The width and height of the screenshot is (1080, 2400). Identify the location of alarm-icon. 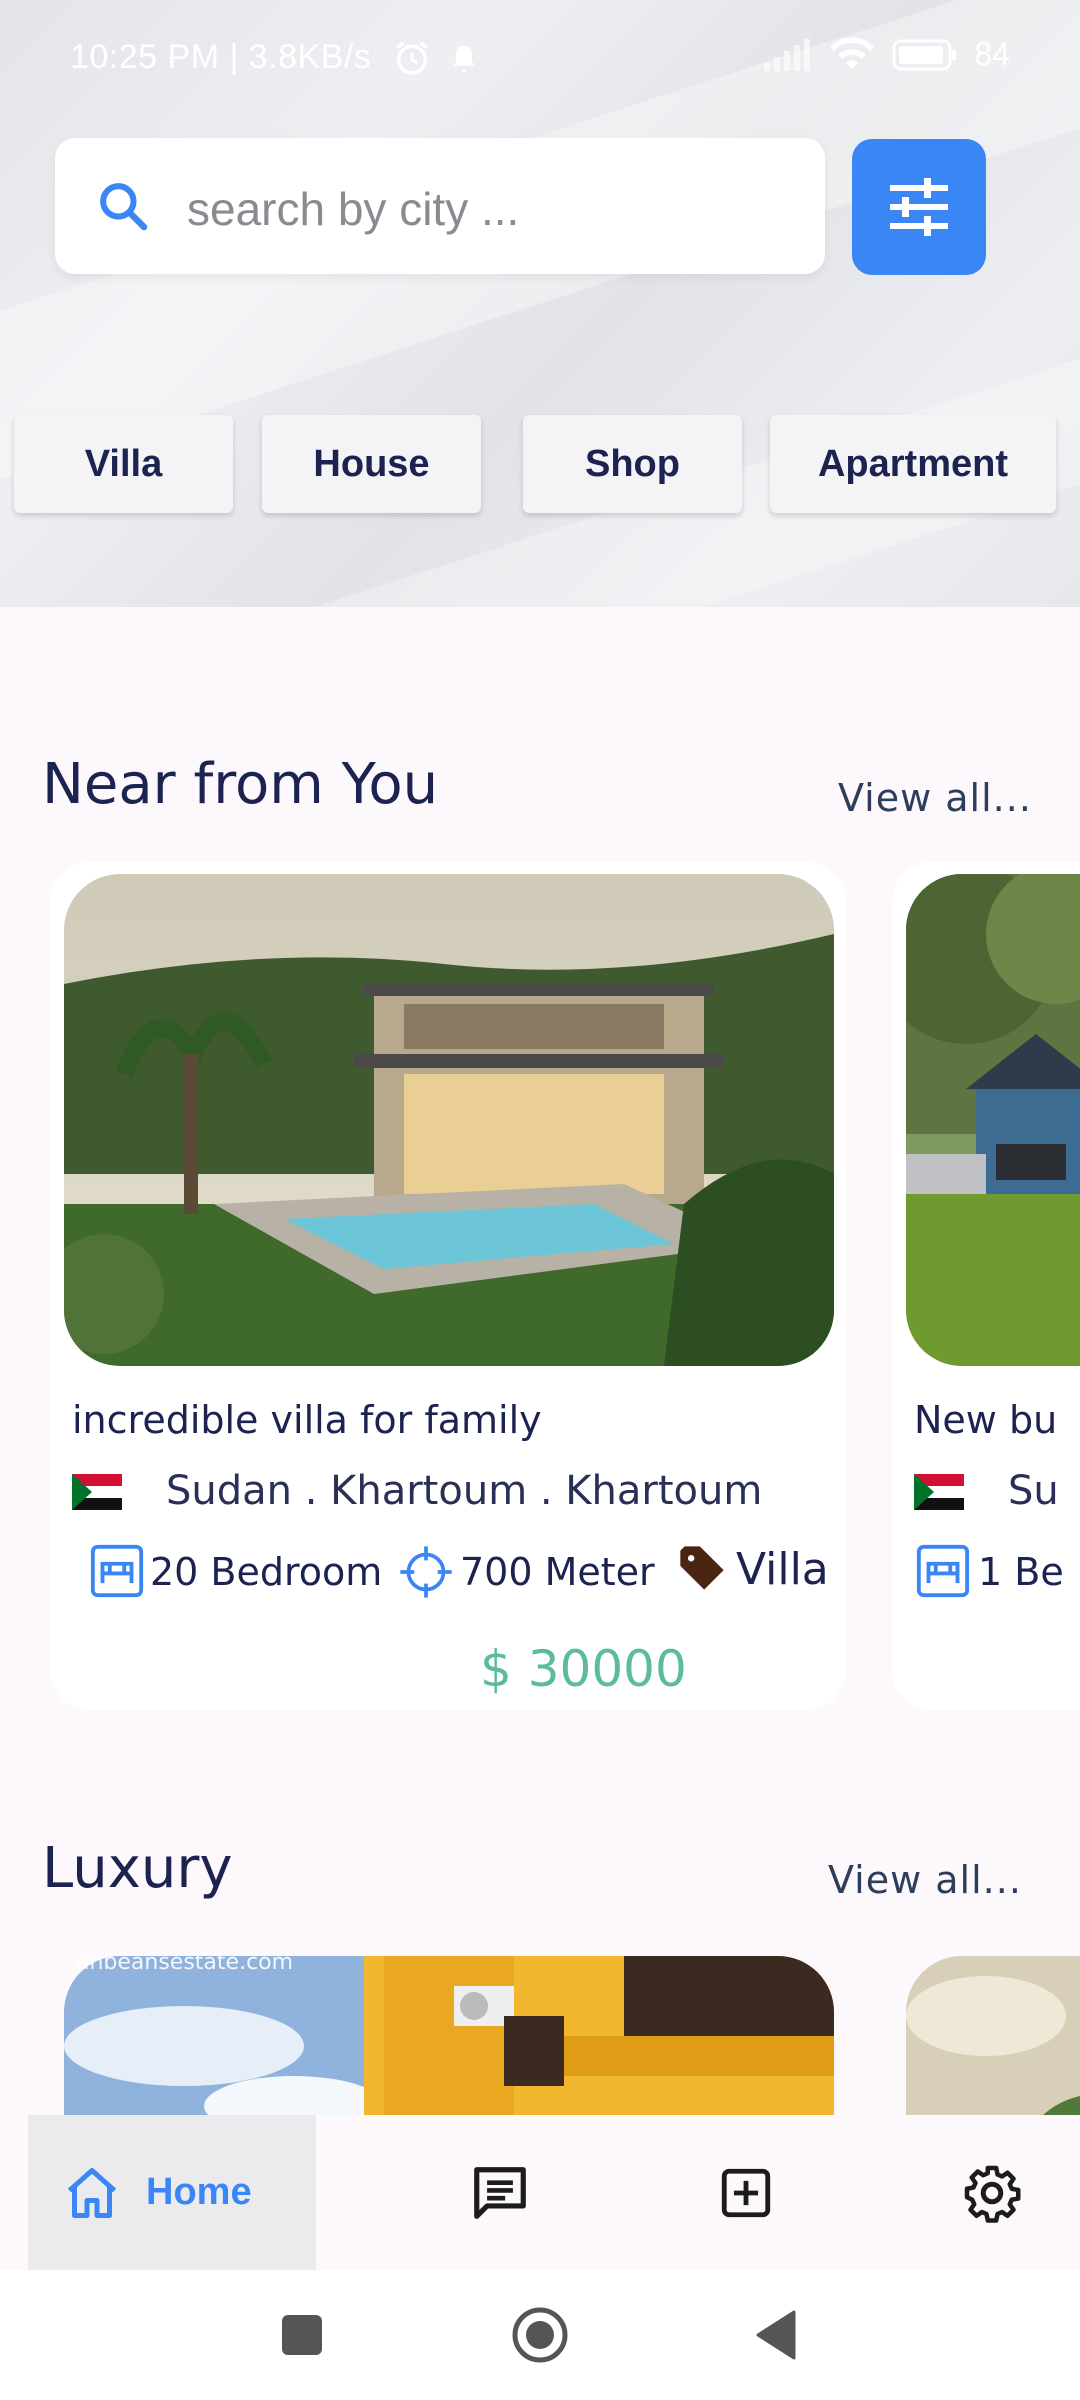
(412, 58).